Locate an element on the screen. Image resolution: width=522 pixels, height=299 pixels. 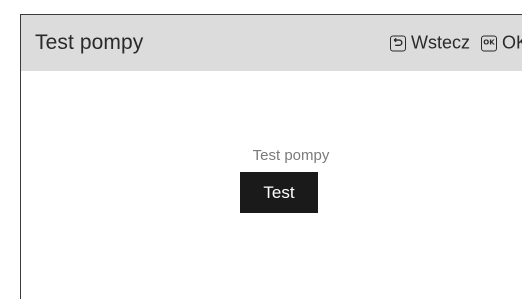
pump-test-label: Test pompy is located at coordinates (291, 155).